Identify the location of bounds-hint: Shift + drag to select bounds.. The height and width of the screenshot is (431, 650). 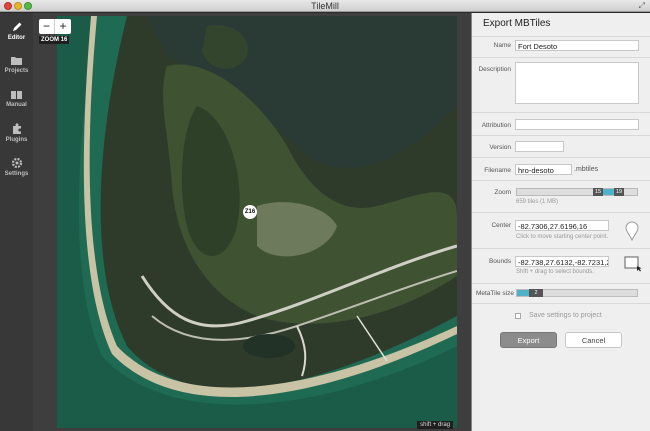
(555, 272).